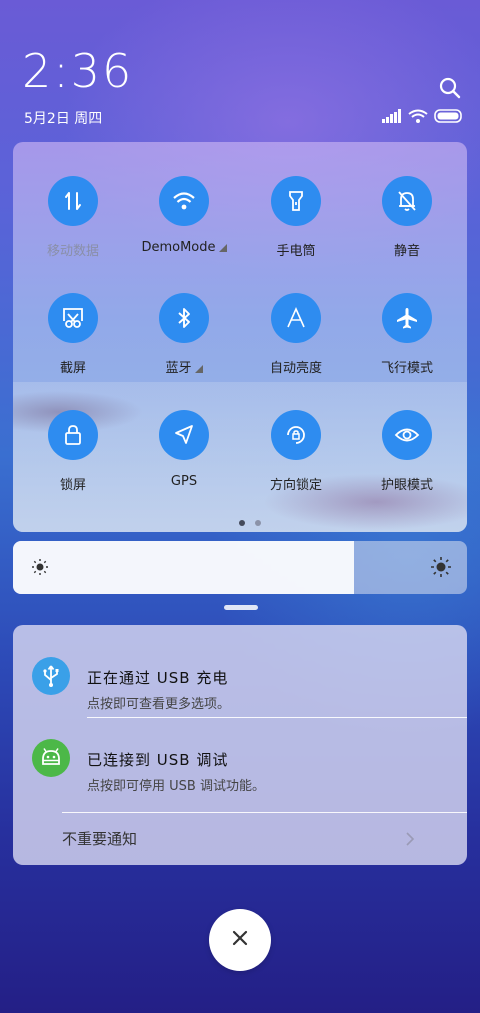  What do you see at coordinates (158, 760) in the screenshot?
I see `notification-title: 已连接到 USB 调试` at bounding box center [158, 760].